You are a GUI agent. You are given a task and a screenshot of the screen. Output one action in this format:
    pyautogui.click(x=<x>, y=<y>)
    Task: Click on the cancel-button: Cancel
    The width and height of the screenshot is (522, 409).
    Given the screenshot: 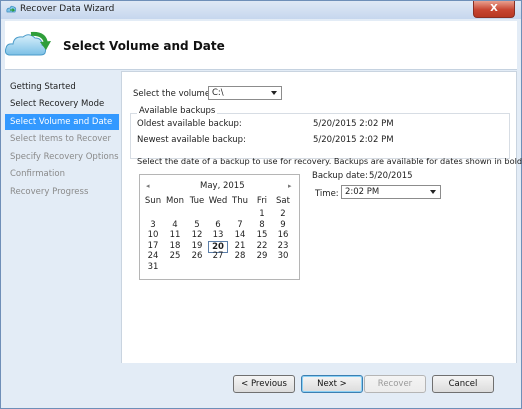 What is the action you would take?
    pyautogui.click(x=463, y=384)
    